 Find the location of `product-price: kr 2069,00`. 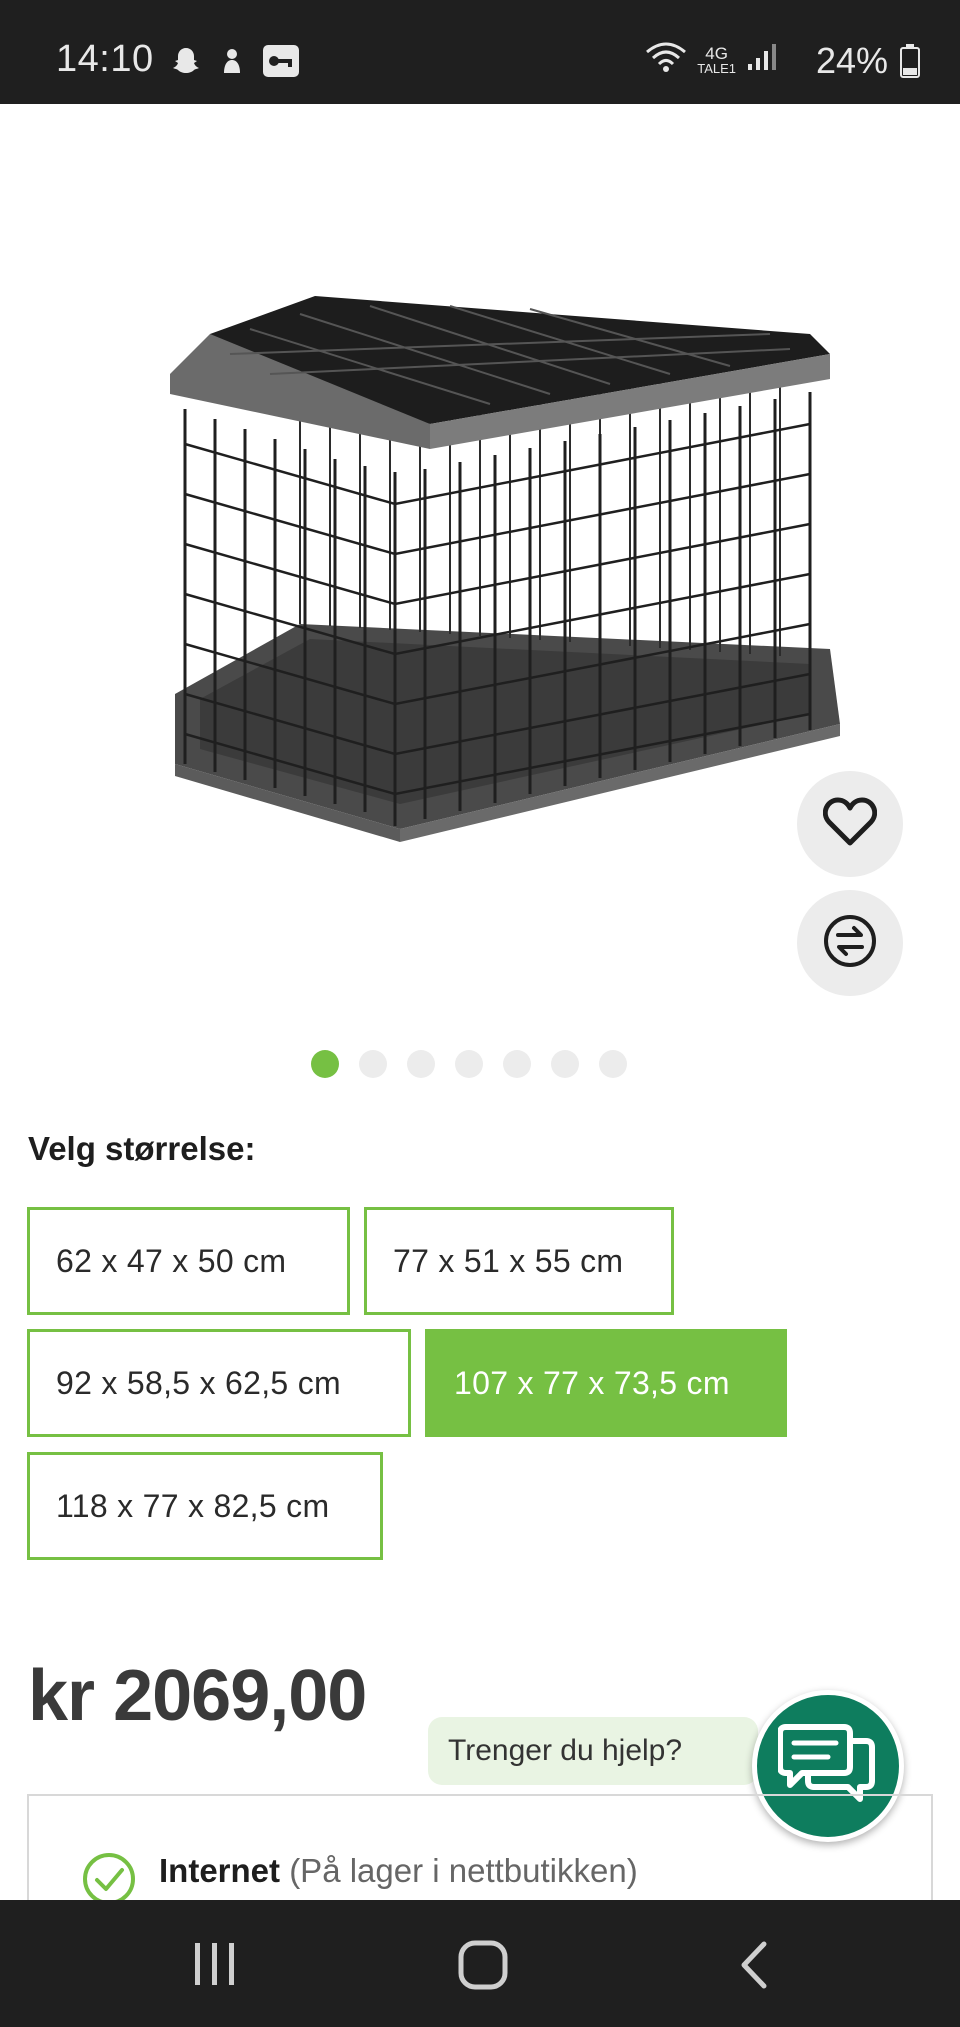

product-price: kr 2069,00 is located at coordinates (197, 1696).